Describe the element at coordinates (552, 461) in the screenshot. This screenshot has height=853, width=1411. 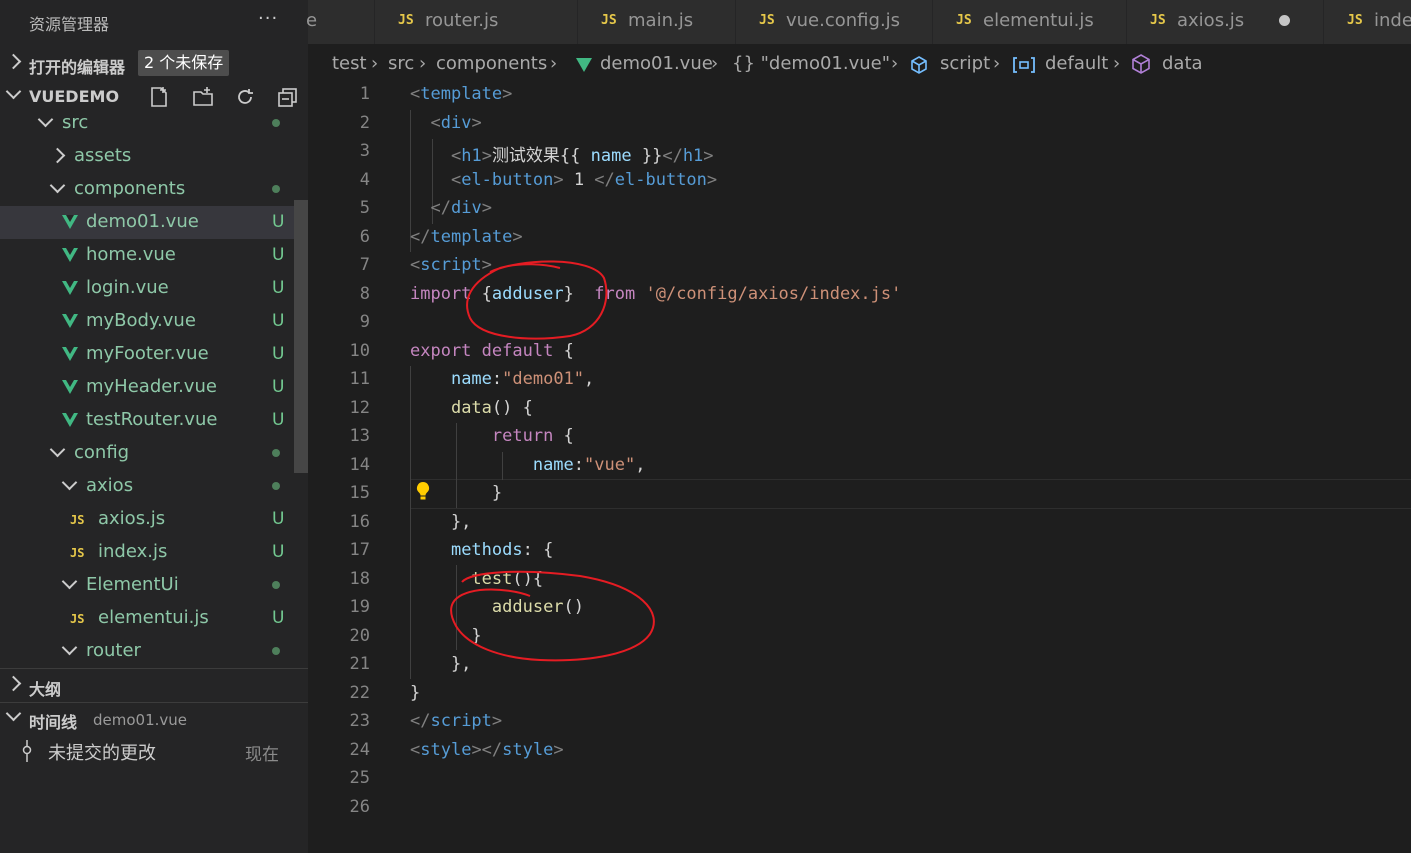
I see `annotation-overlay` at that location.